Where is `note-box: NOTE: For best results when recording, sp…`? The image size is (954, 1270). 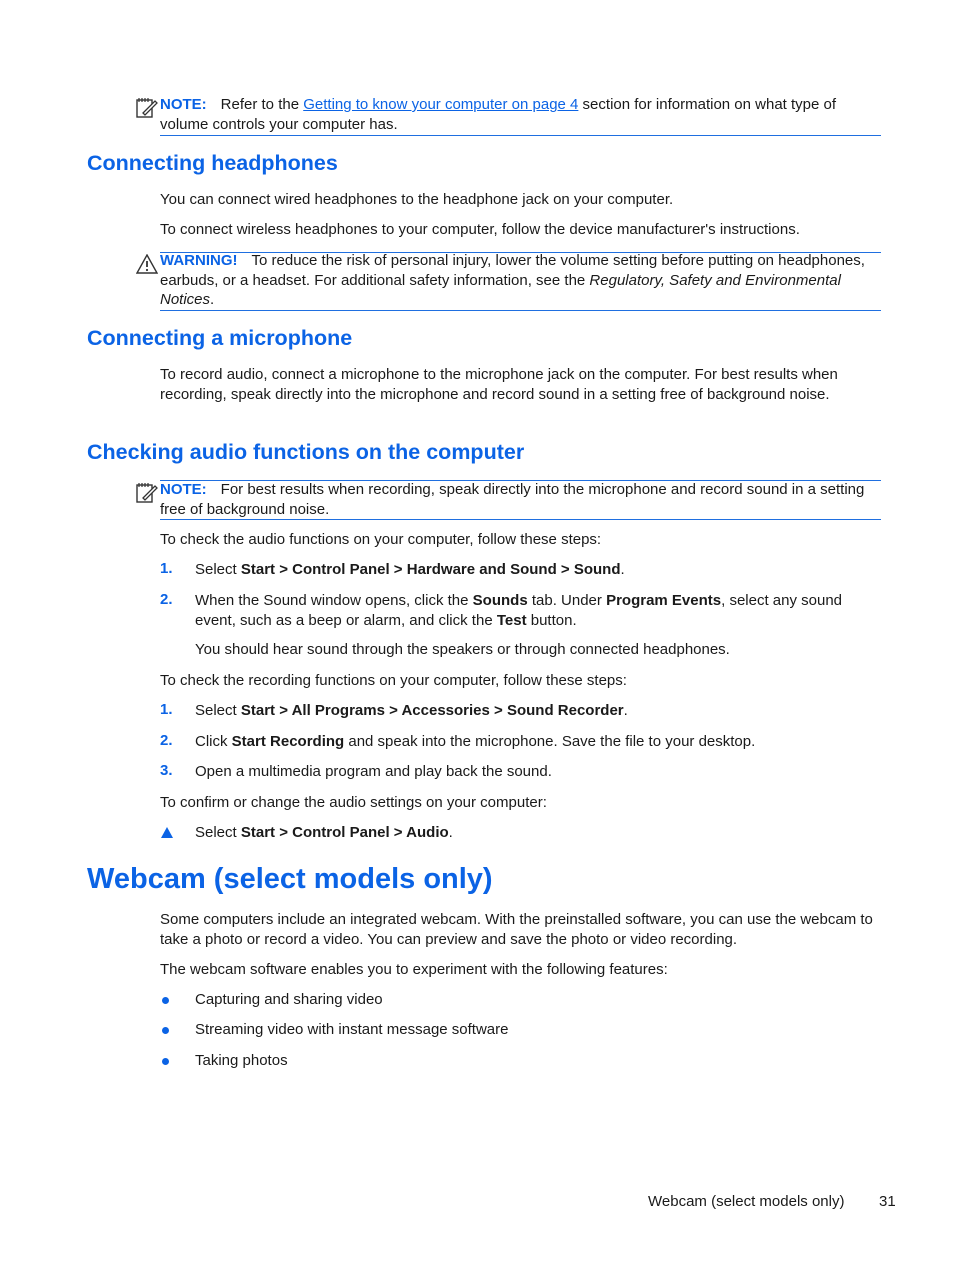
note-box: NOTE: For best results when recording, sp… is located at coordinates (520, 499).